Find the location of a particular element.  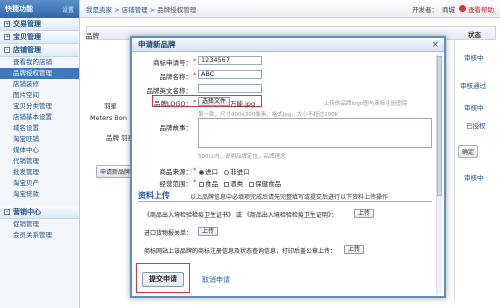

status-column is located at coordinates (473, 170).